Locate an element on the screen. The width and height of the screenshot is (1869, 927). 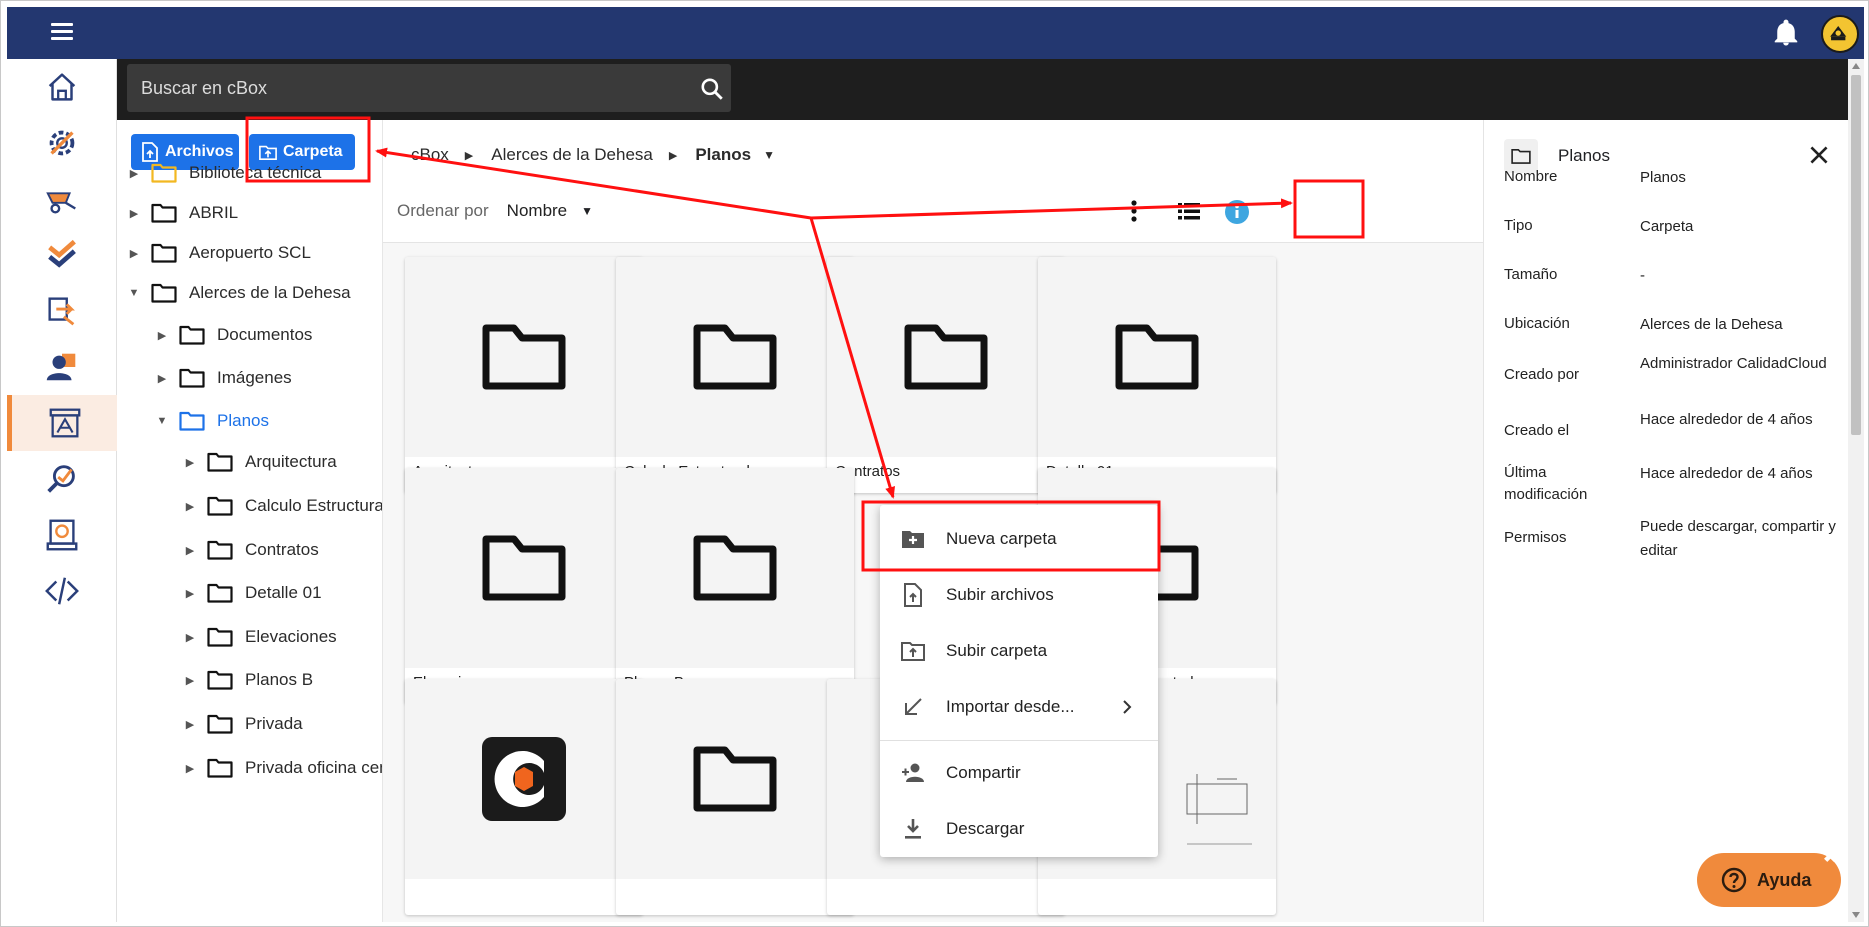
details-value: Puede descargar, compartir y editar is located at coordinates (1738, 538).